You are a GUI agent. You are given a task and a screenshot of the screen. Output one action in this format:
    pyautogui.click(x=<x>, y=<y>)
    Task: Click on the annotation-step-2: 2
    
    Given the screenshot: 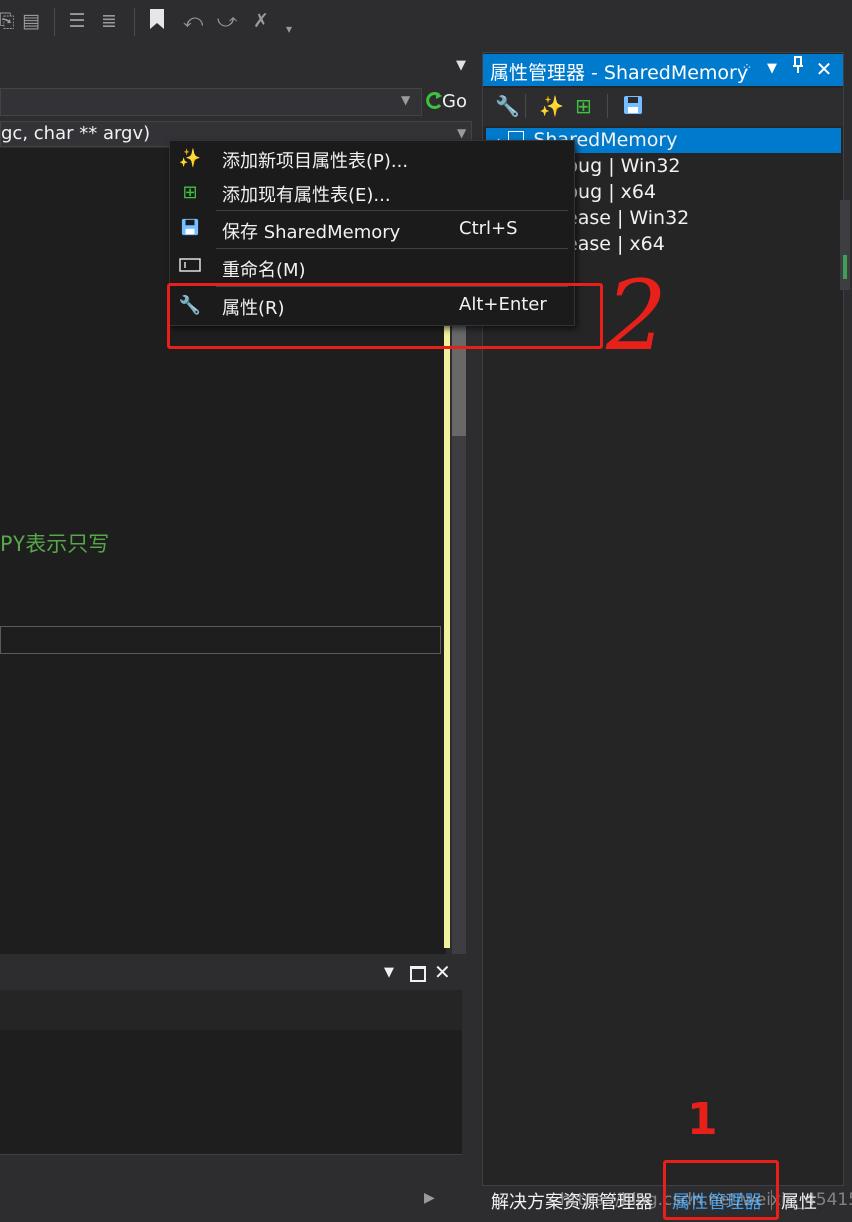 What is the action you would take?
    pyautogui.click(x=637, y=316)
    